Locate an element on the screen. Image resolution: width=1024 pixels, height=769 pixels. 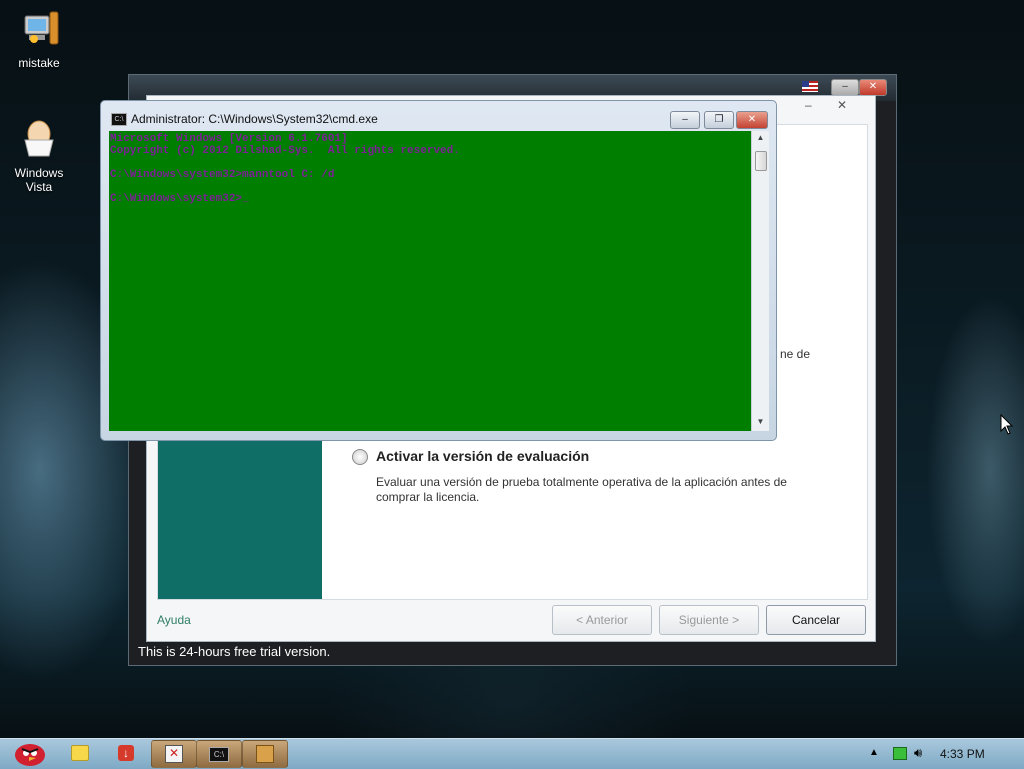
maximize-button: ❐ is located at coordinates (719, 120).